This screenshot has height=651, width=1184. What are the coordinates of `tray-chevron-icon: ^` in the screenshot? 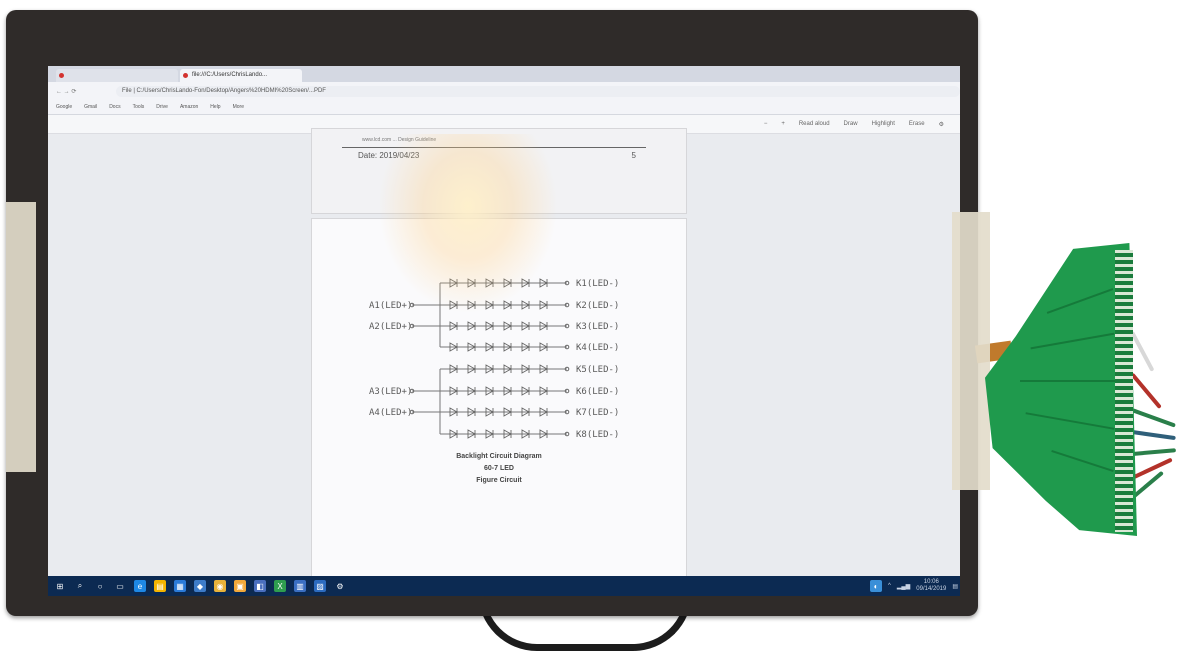 It's located at (889, 586).